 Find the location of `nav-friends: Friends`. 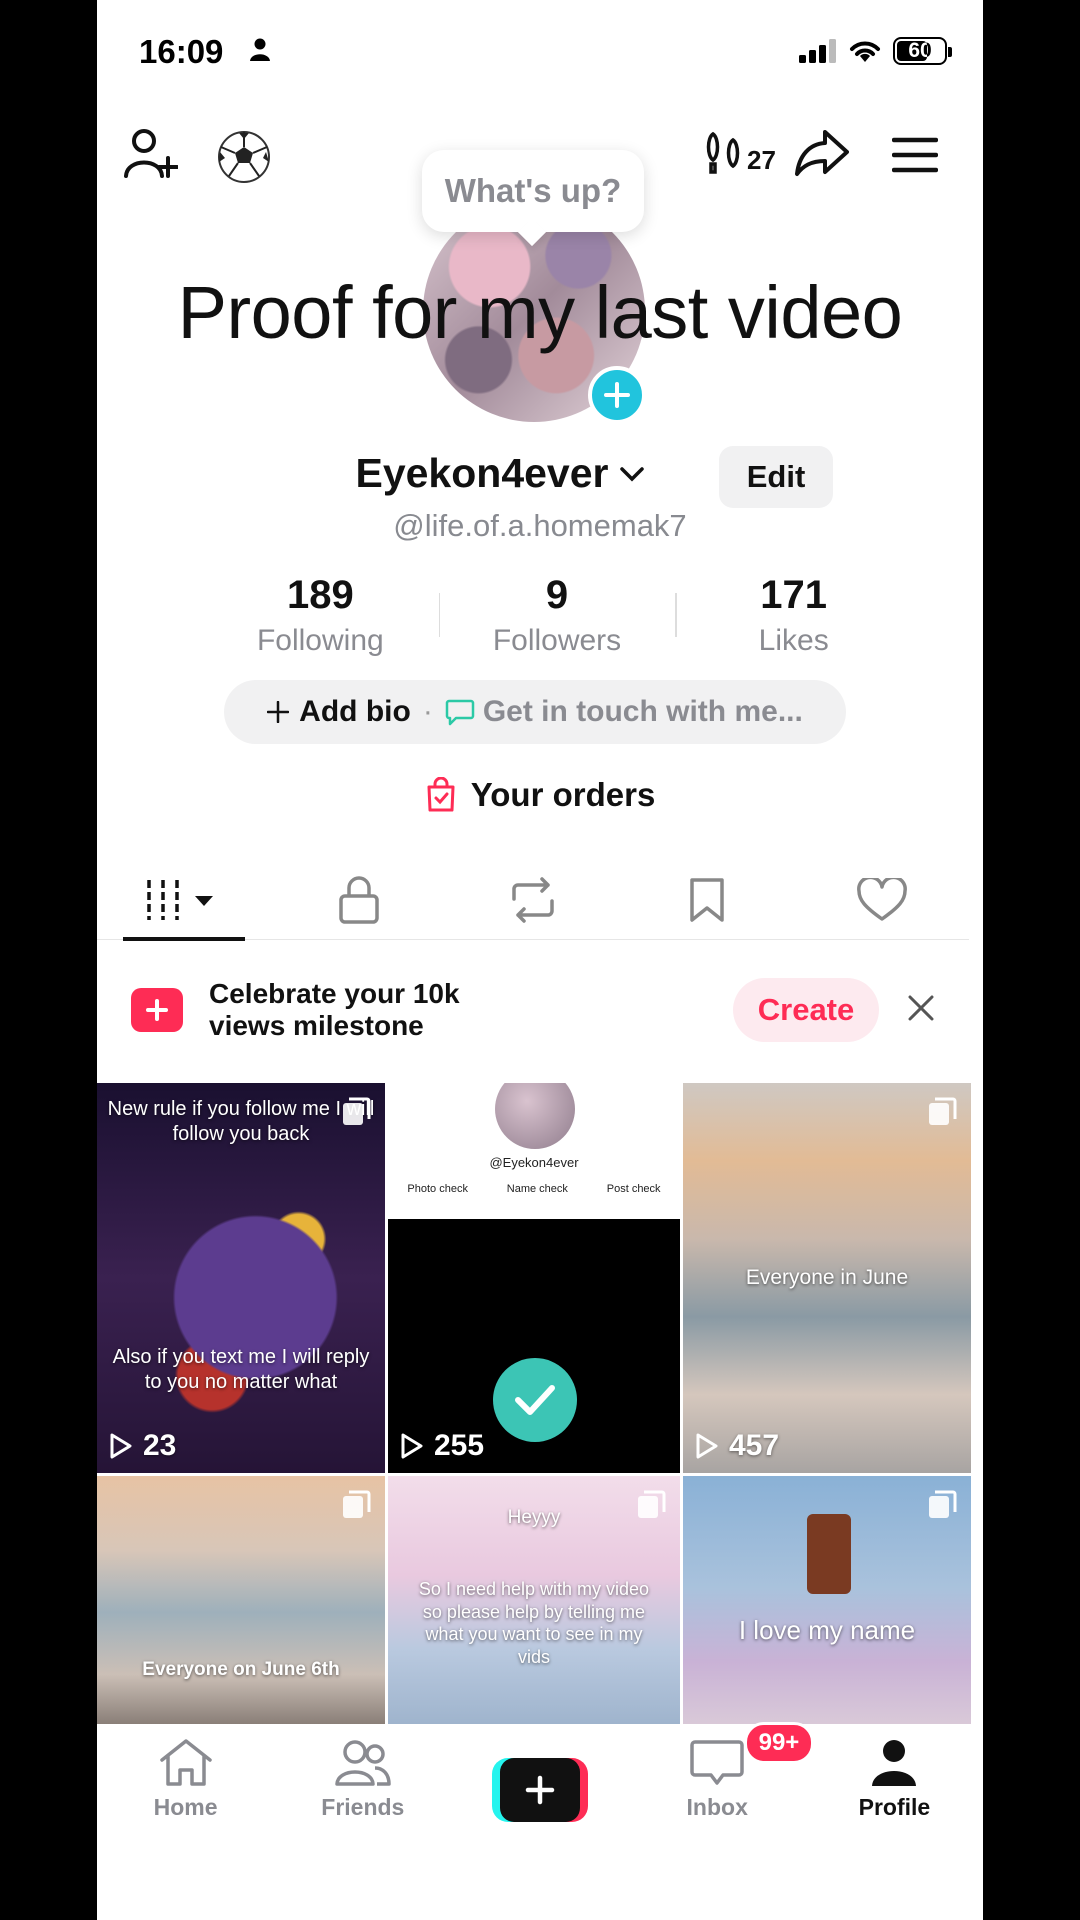

nav-friends: Friends is located at coordinates (362, 1784).